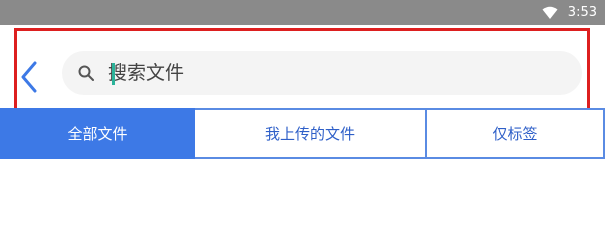 The width and height of the screenshot is (605, 240). Describe the element at coordinates (97, 133) in the screenshot. I see `tab-all-files: 全部文件` at that location.